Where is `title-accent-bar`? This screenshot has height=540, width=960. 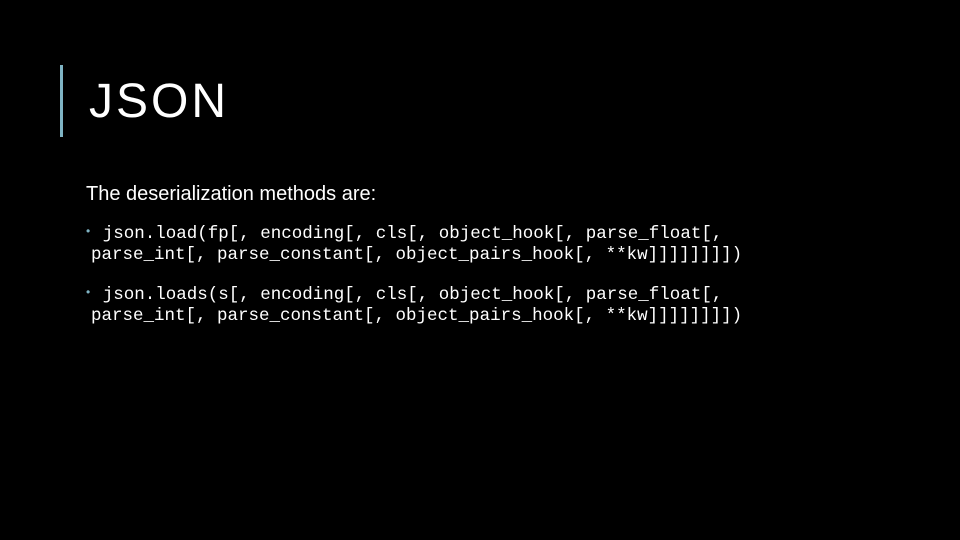
title-accent-bar is located at coordinates (61, 101).